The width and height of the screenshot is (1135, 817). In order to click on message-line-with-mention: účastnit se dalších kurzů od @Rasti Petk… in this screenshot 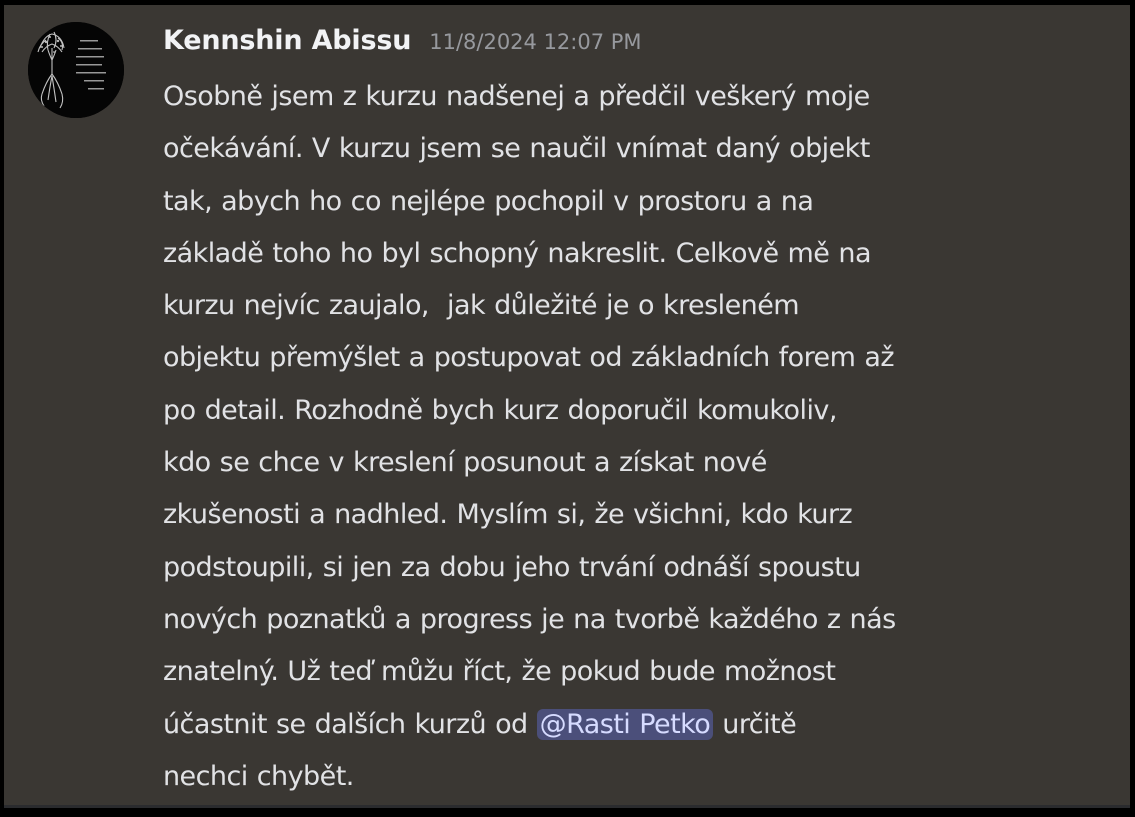, I will do `click(633, 725)`.